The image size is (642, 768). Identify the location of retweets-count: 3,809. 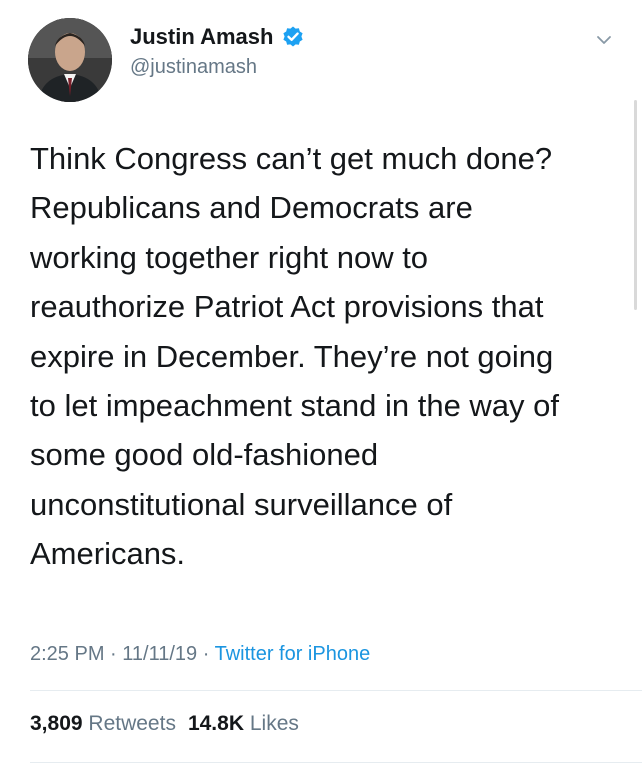
(56, 723).